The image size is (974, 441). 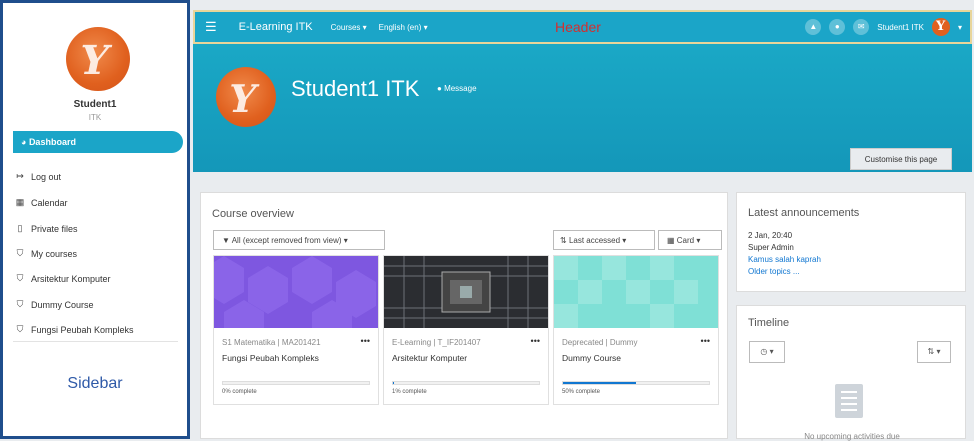 I want to click on course-name: Dummy Course, so click(x=591, y=358).